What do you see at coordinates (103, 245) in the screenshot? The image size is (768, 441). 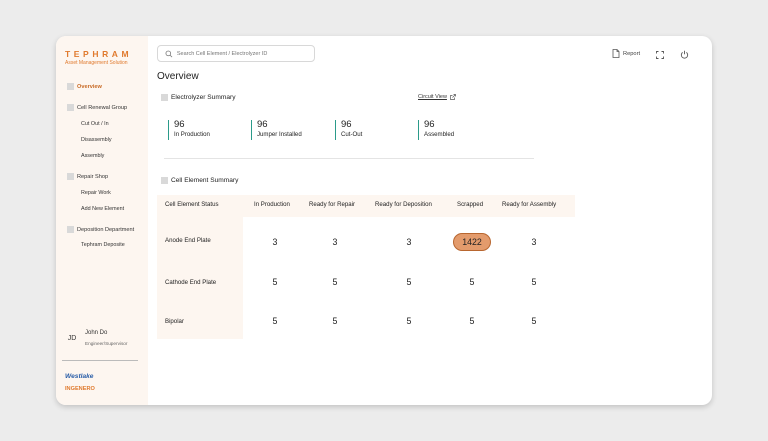 I see `sidebar-item-tephram-deposite: Tephram Deposite` at bounding box center [103, 245].